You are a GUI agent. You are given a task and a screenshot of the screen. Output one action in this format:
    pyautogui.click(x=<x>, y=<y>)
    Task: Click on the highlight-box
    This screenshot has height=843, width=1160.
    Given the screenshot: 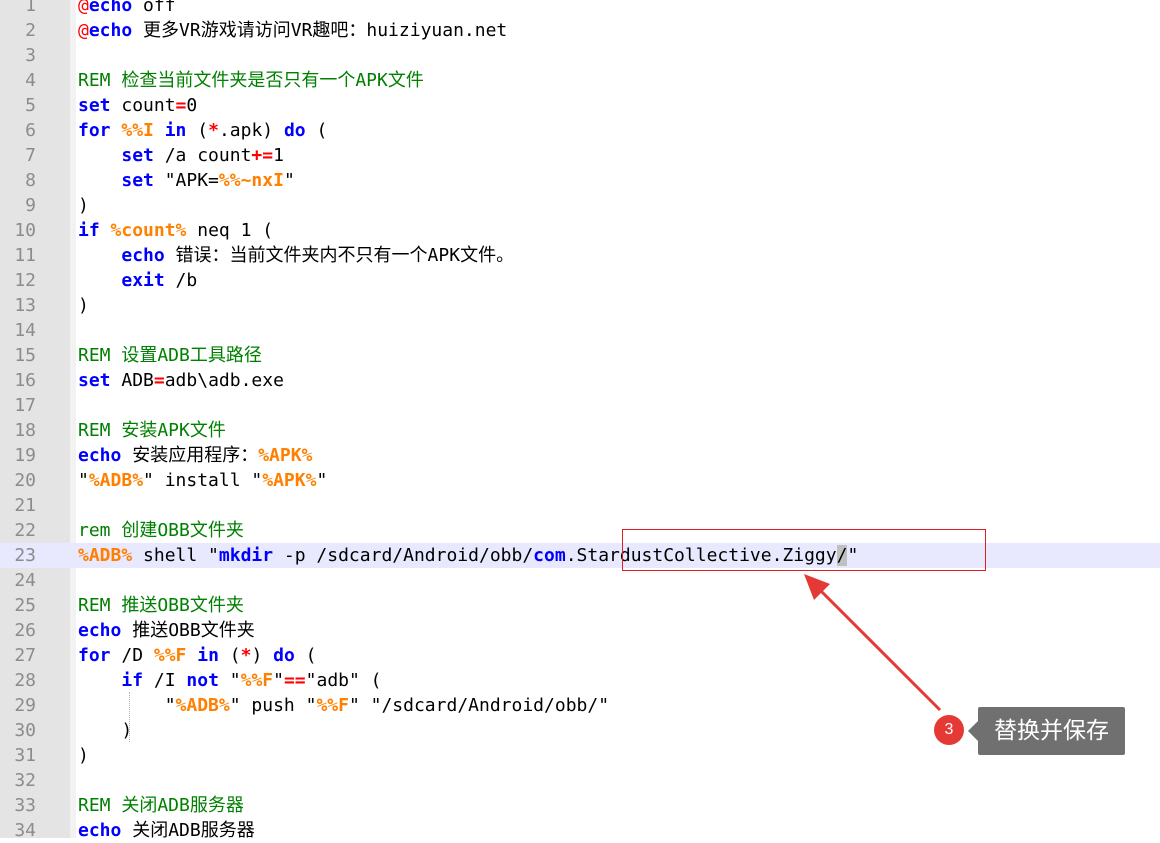 What is the action you would take?
    pyautogui.click(x=804, y=550)
    